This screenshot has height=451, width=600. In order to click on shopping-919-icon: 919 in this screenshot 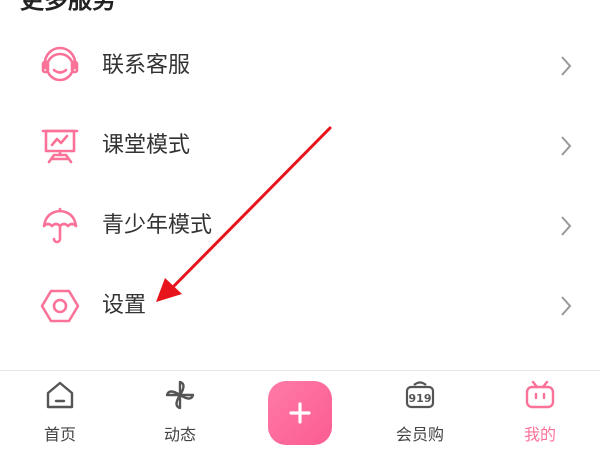, I will do `click(420, 395)`.